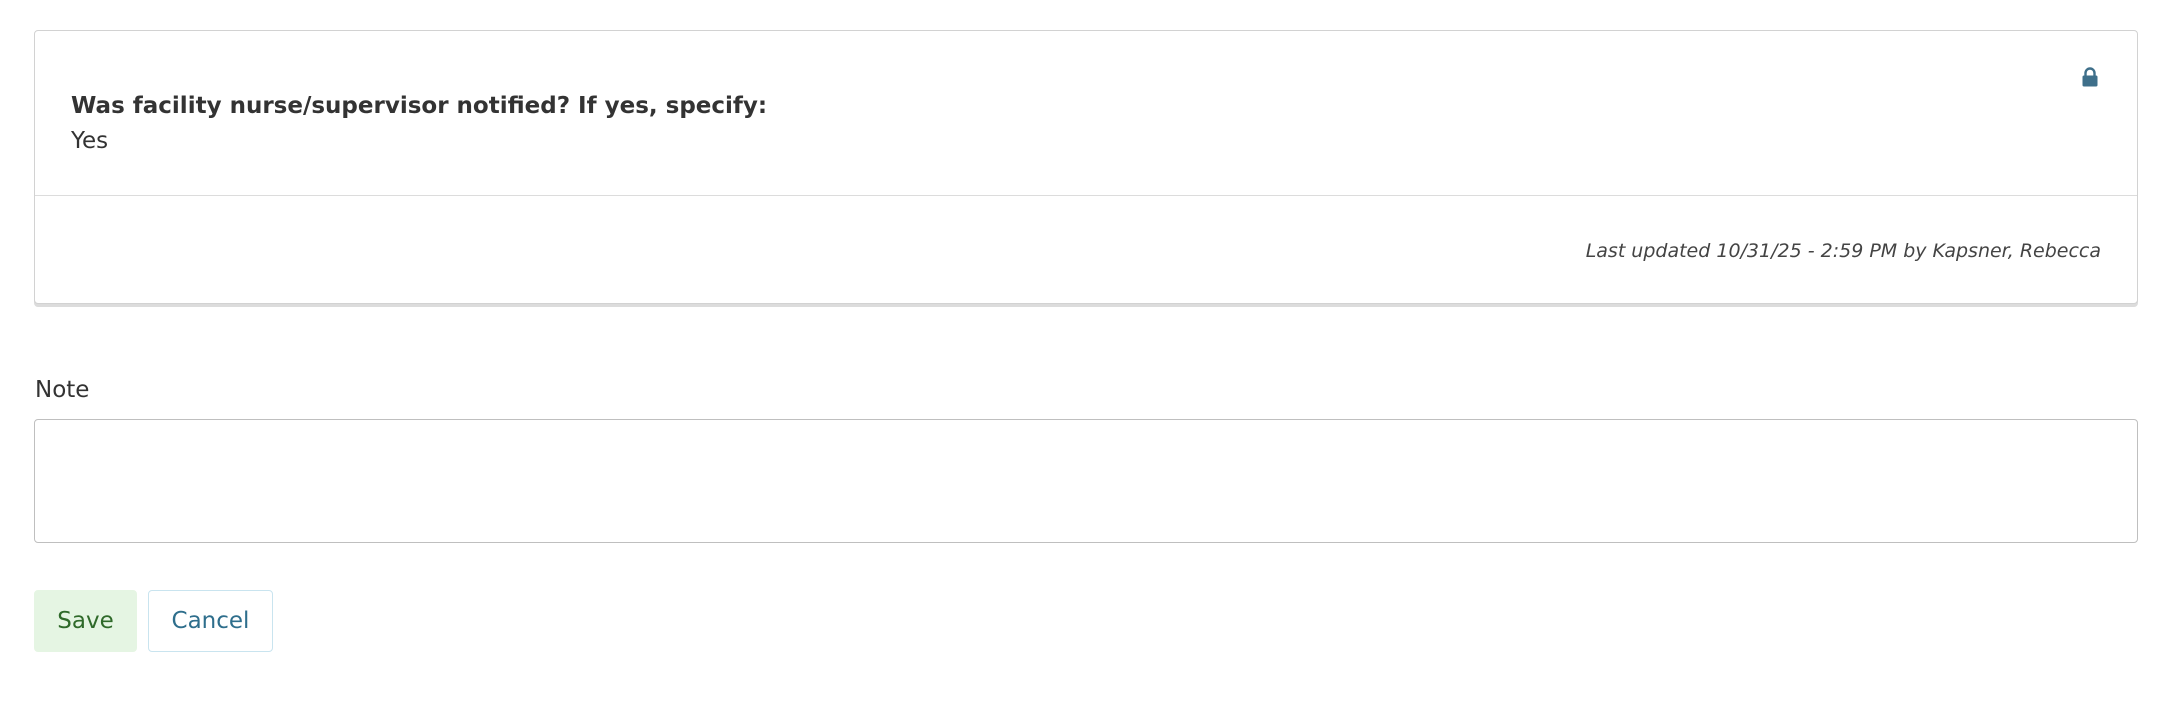  I want to click on note-label: Note, so click(62, 390).